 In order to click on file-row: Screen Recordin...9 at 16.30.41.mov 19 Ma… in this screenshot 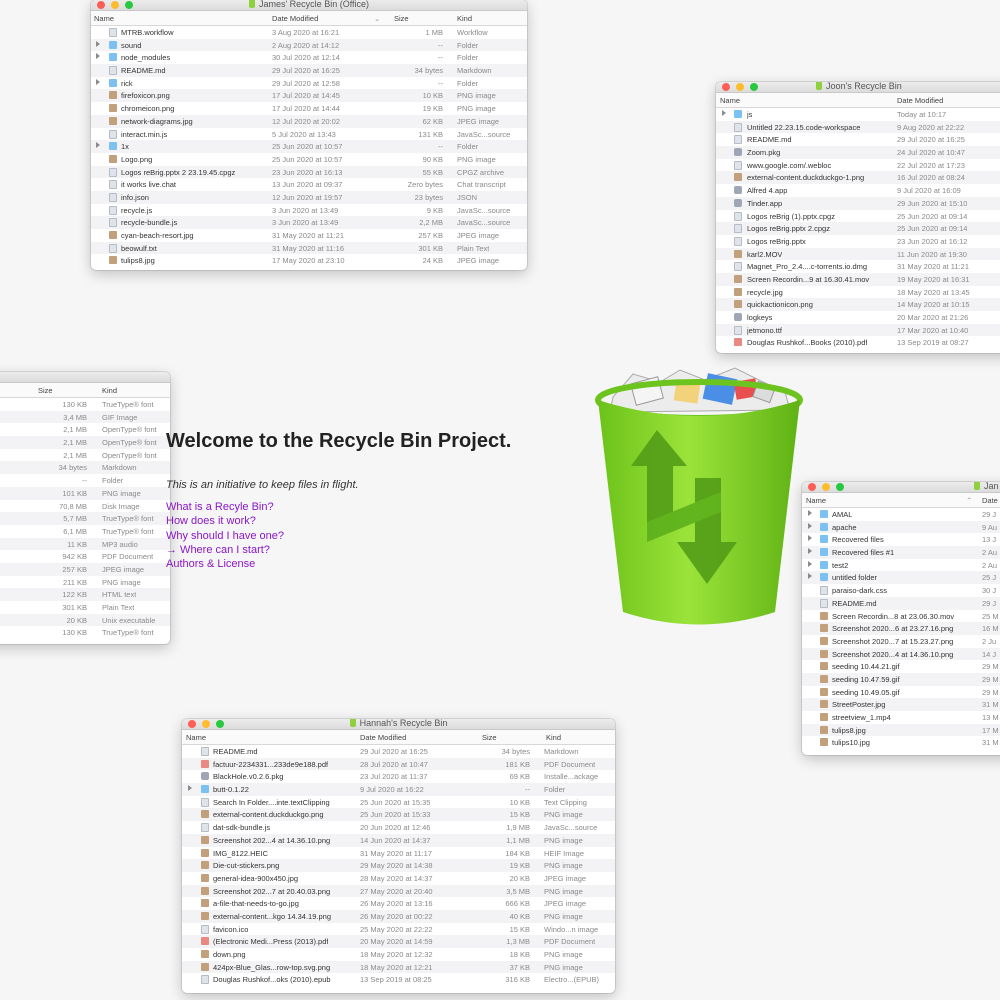, I will do `click(858, 279)`.